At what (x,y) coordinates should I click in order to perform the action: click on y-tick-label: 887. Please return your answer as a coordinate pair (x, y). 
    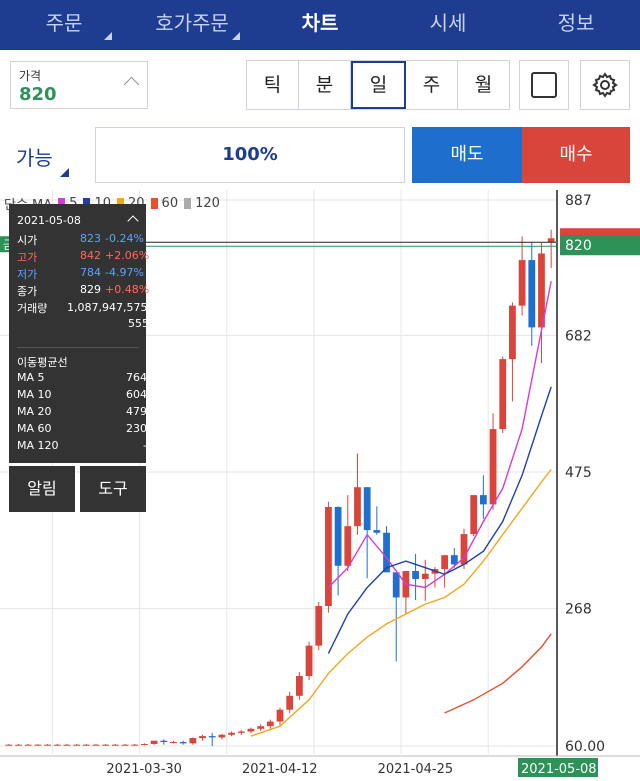
    Looking at the image, I should click on (578, 201).